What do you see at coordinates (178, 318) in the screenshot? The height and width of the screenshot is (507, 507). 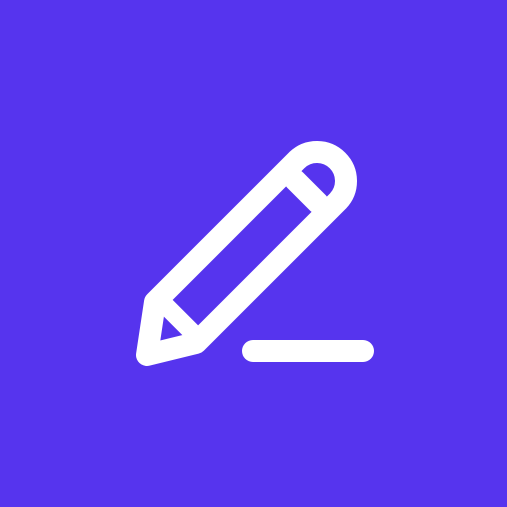 I see `pencil-tip-line` at bounding box center [178, 318].